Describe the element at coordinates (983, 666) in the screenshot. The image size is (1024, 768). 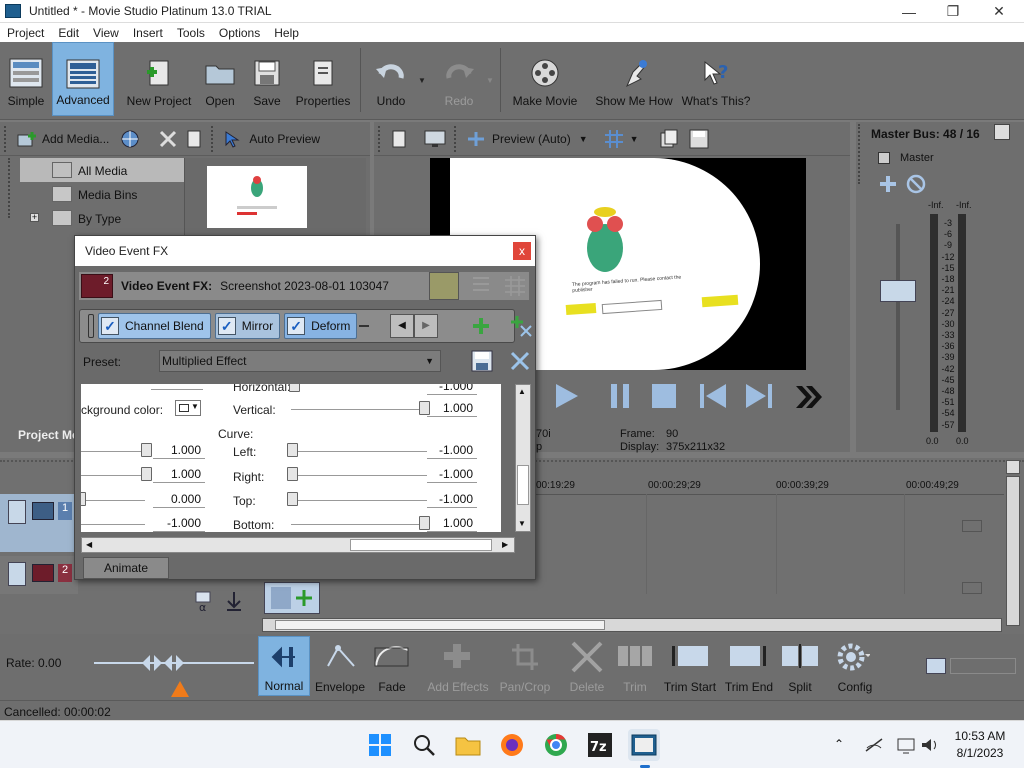
I see `zoom-slider` at that location.